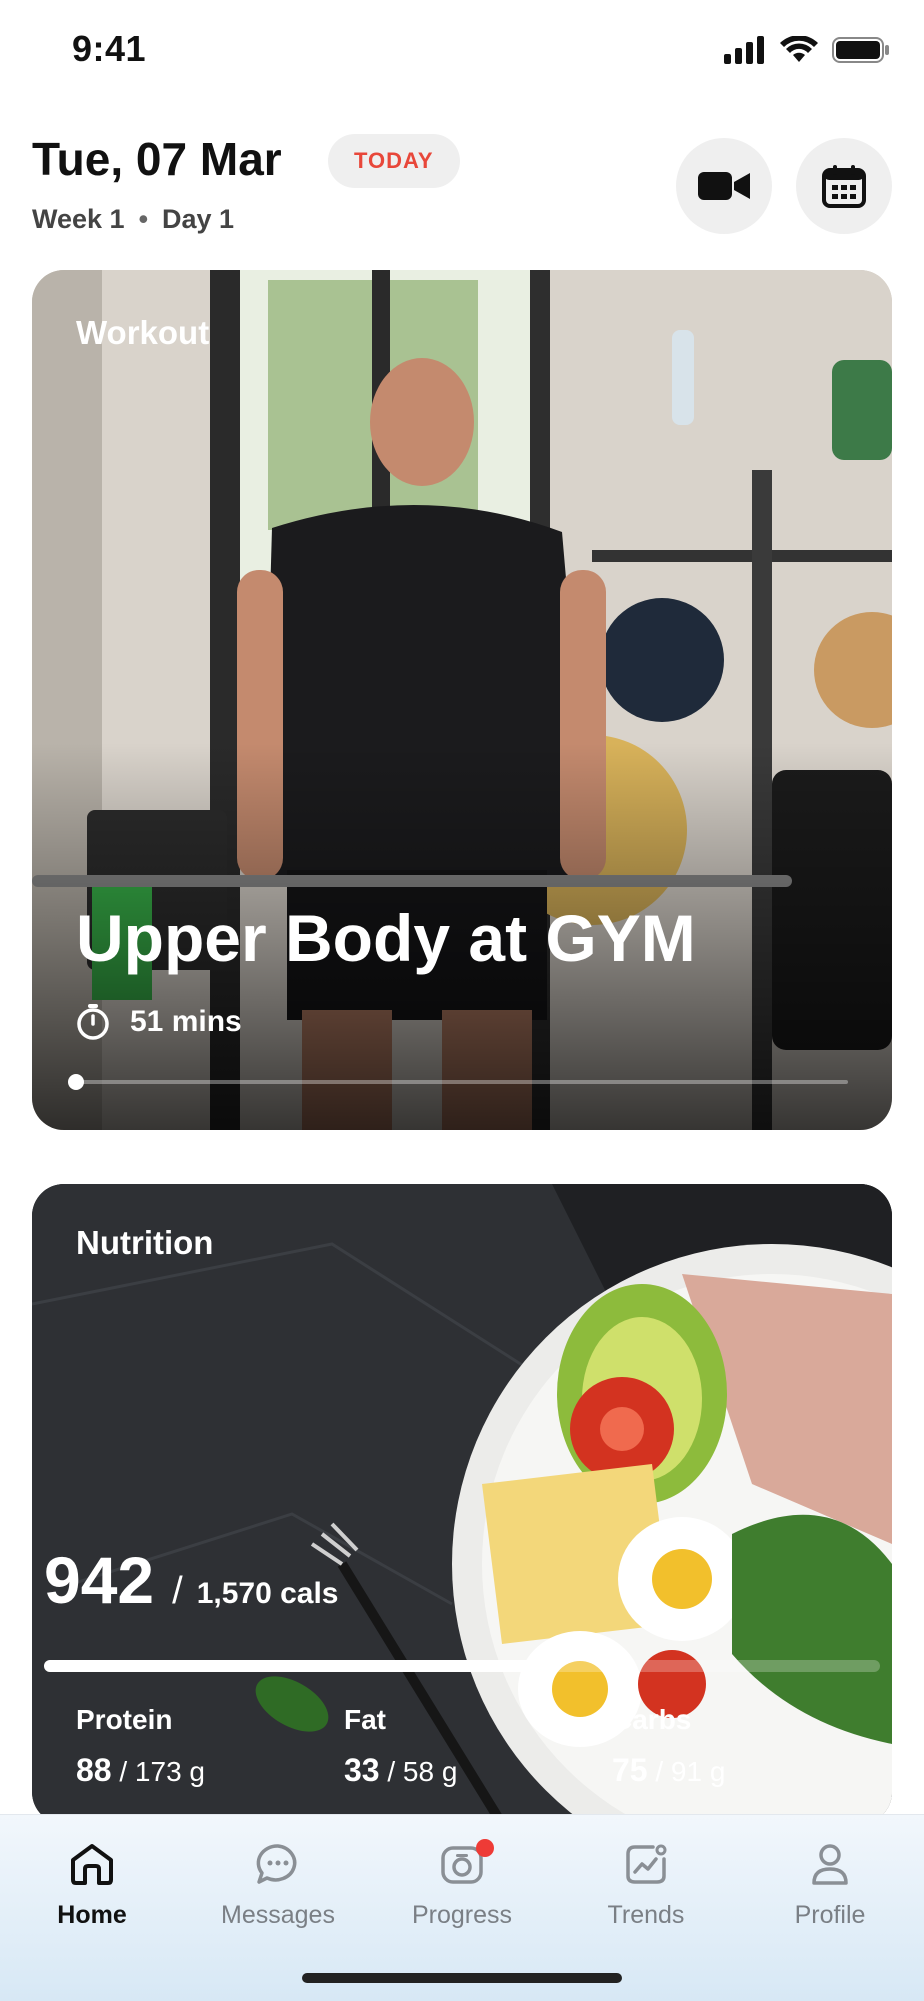 This screenshot has width=924, height=2001. Describe the element at coordinates (140, 1746) in the screenshot. I see `macro-protein: Protein 88 / 173 g` at that location.